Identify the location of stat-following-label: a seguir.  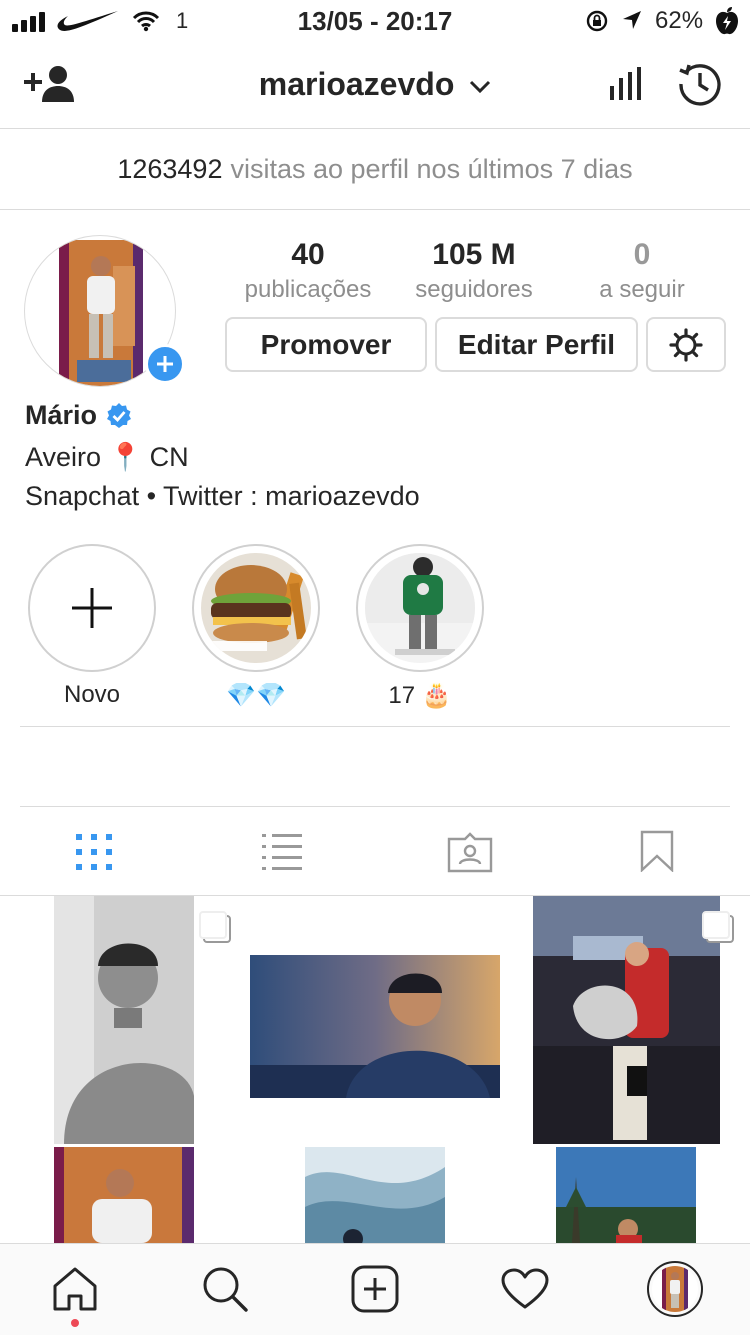
(642, 289).